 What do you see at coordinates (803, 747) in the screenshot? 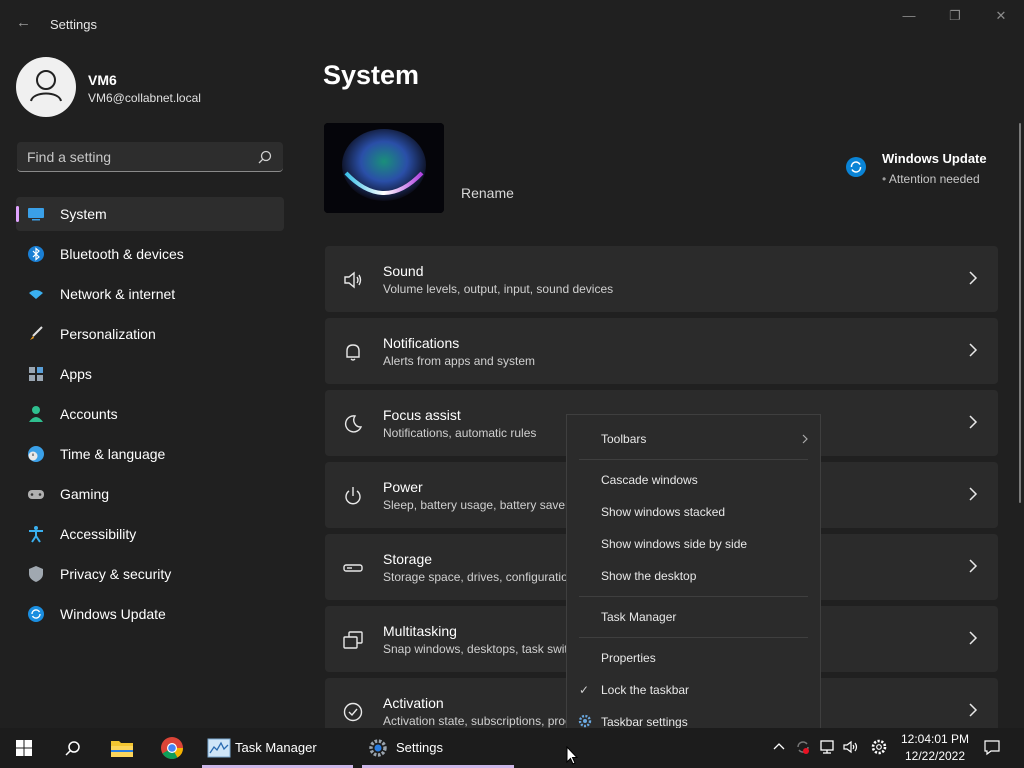
I see `sync-status-icon` at bounding box center [803, 747].